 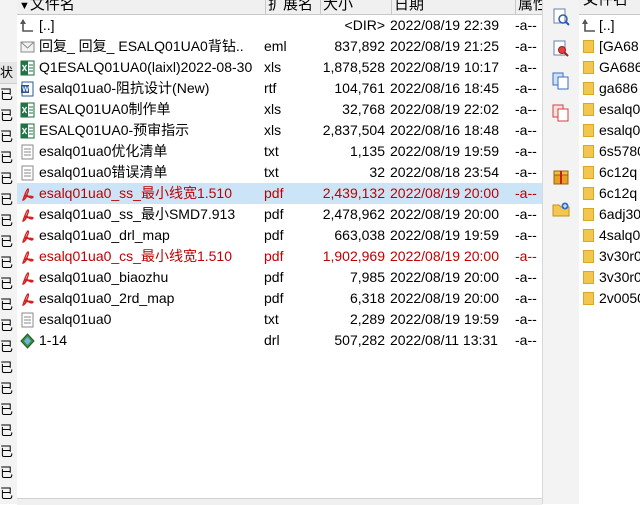 What do you see at coordinates (454, 7) in the screenshot?
I see `column-header-date: 日期` at bounding box center [454, 7].